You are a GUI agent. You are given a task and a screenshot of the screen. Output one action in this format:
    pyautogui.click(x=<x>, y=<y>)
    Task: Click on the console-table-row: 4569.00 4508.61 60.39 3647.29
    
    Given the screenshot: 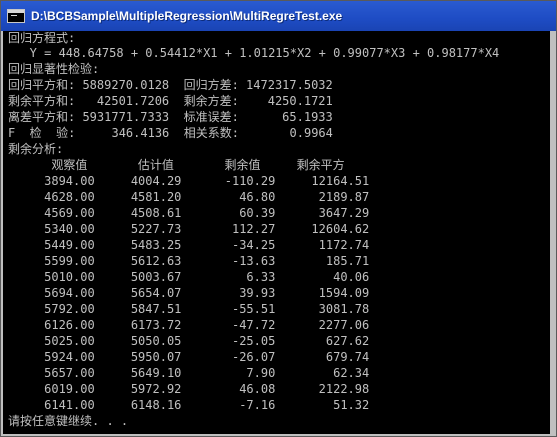 What is the action you would take?
    pyautogui.click(x=189, y=213)
    